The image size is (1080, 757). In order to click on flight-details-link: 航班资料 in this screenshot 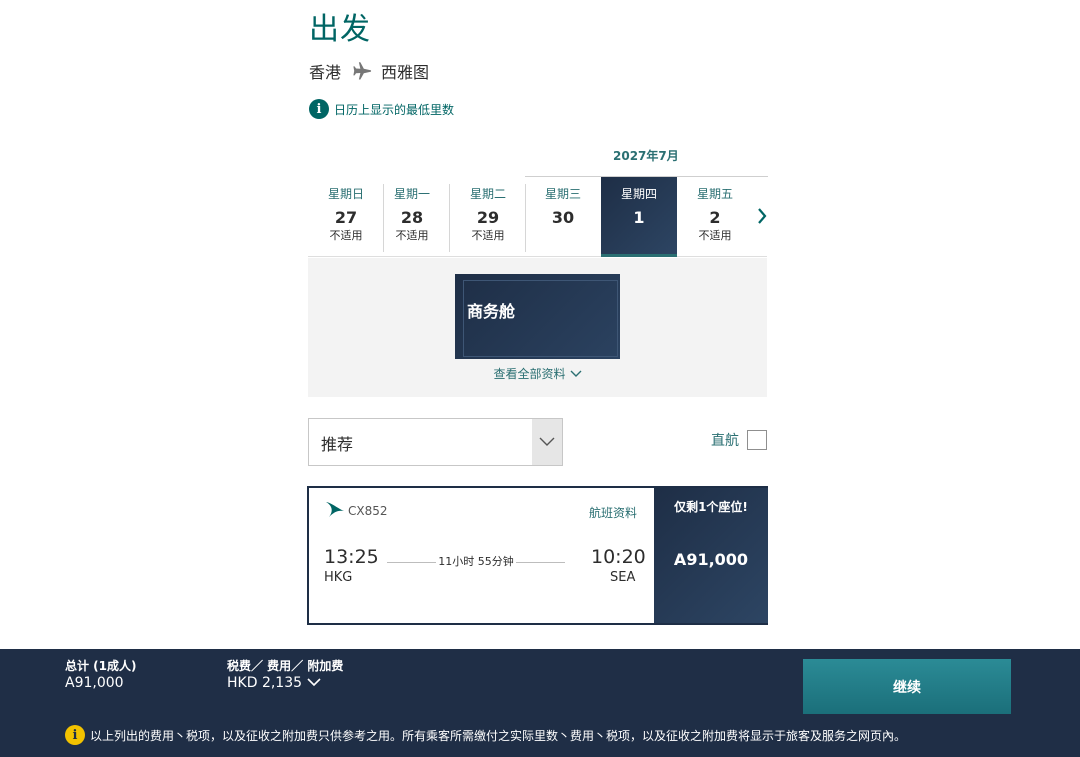, I will do `click(613, 512)`.